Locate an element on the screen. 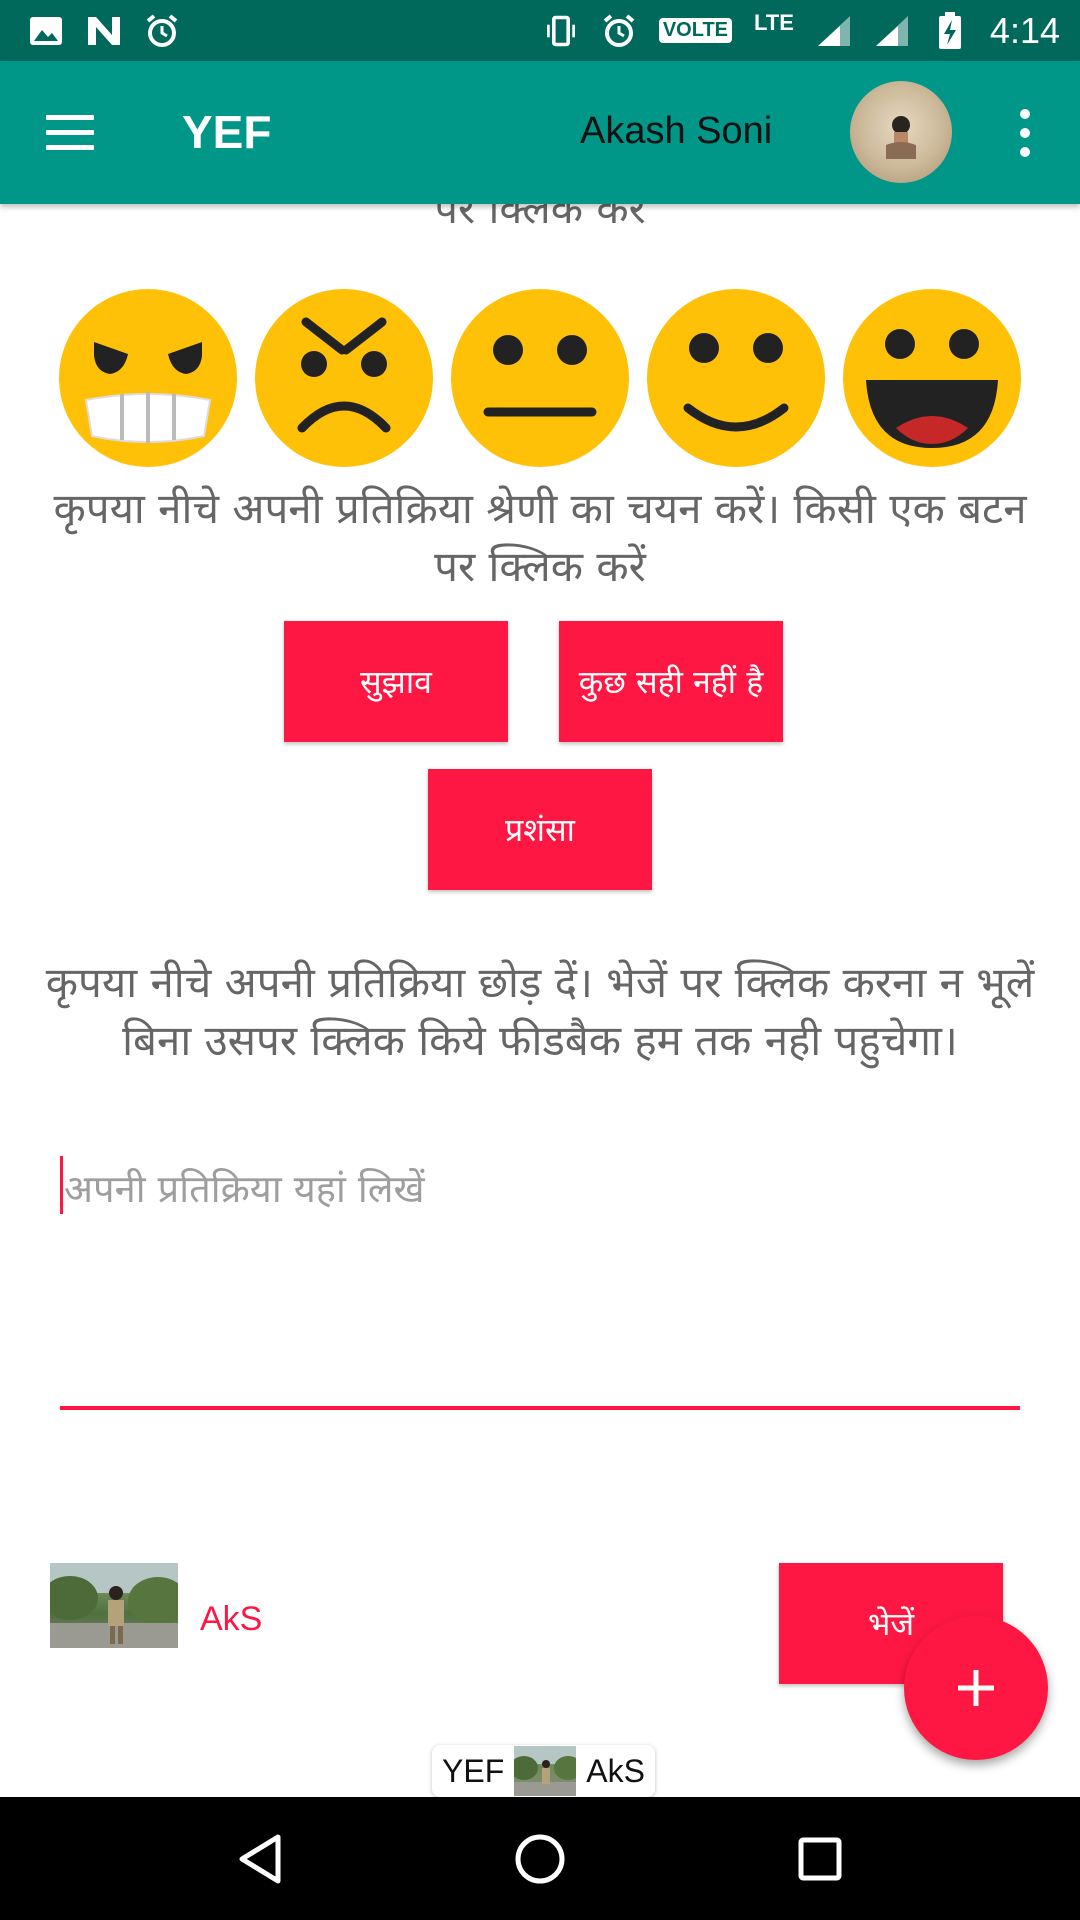 The height and width of the screenshot is (1920, 1080). footer-photo is located at coordinates (546, 1771).